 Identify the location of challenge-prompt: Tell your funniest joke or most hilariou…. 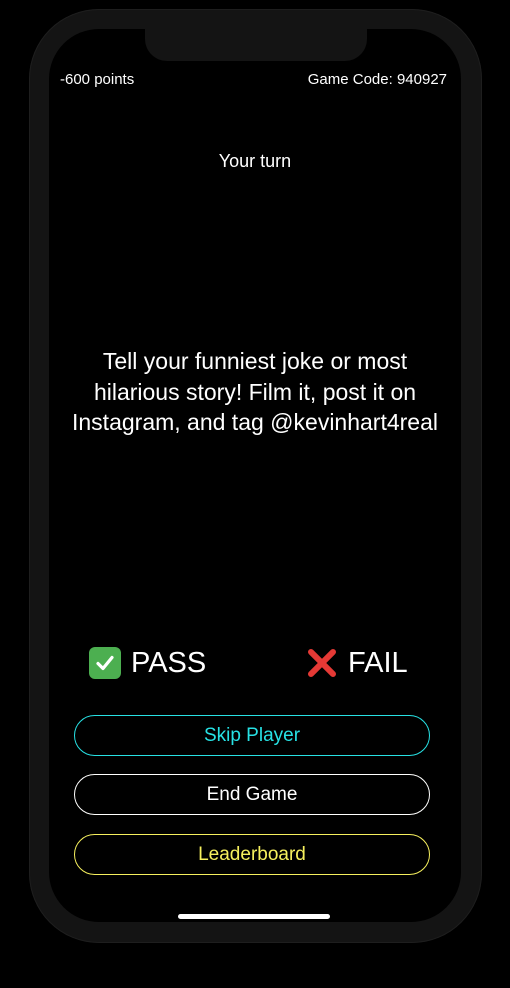
(255, 391).